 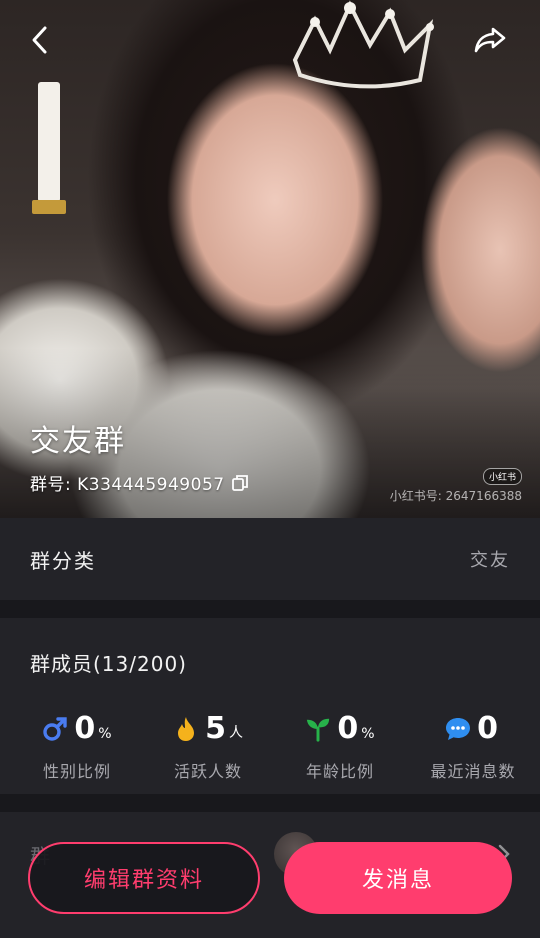 I want to click on crown-decoration, so click(x=363, y=44).